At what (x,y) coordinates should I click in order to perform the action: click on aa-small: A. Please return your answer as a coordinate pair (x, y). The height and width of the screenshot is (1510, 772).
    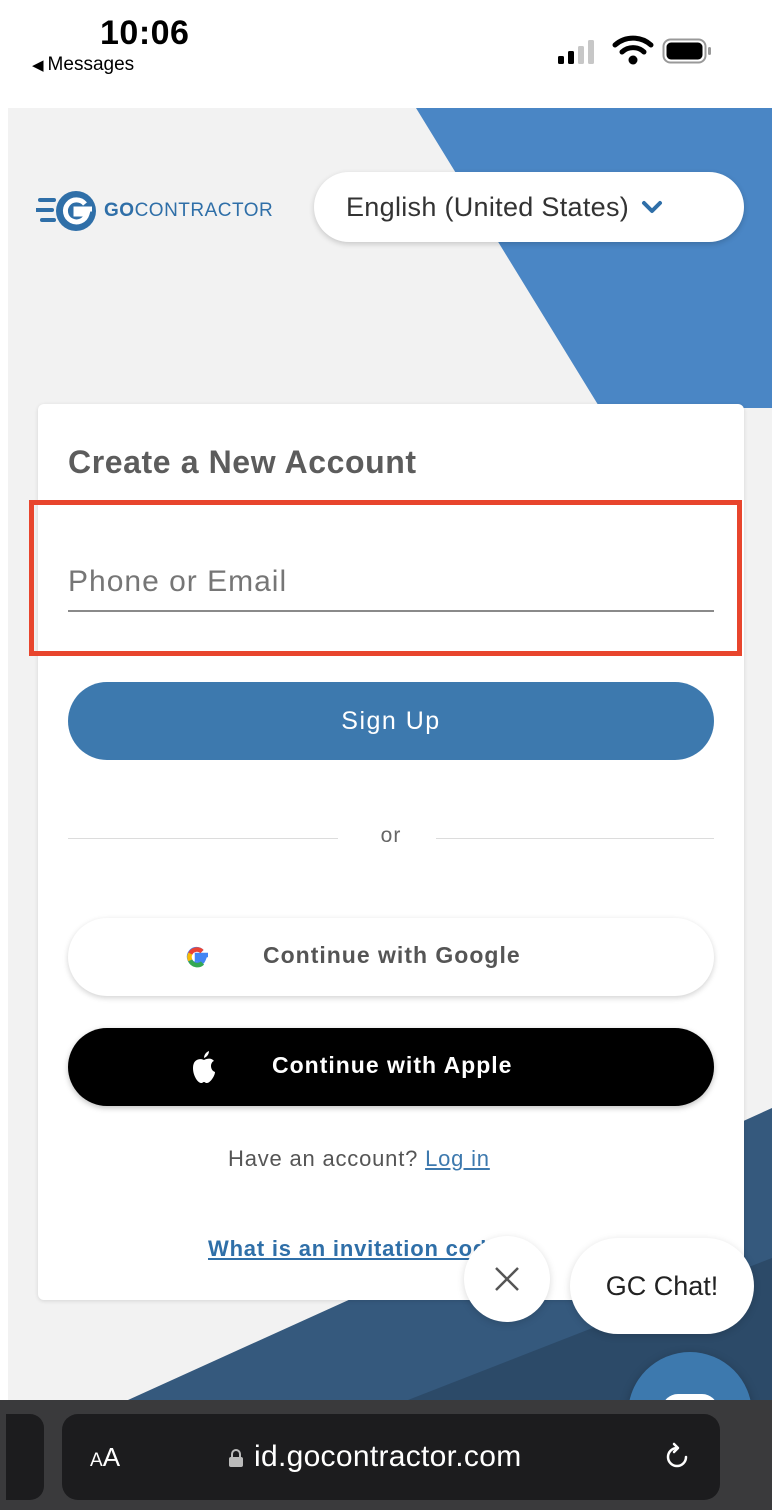
    Looking at the image, I should click on (96, 1460).